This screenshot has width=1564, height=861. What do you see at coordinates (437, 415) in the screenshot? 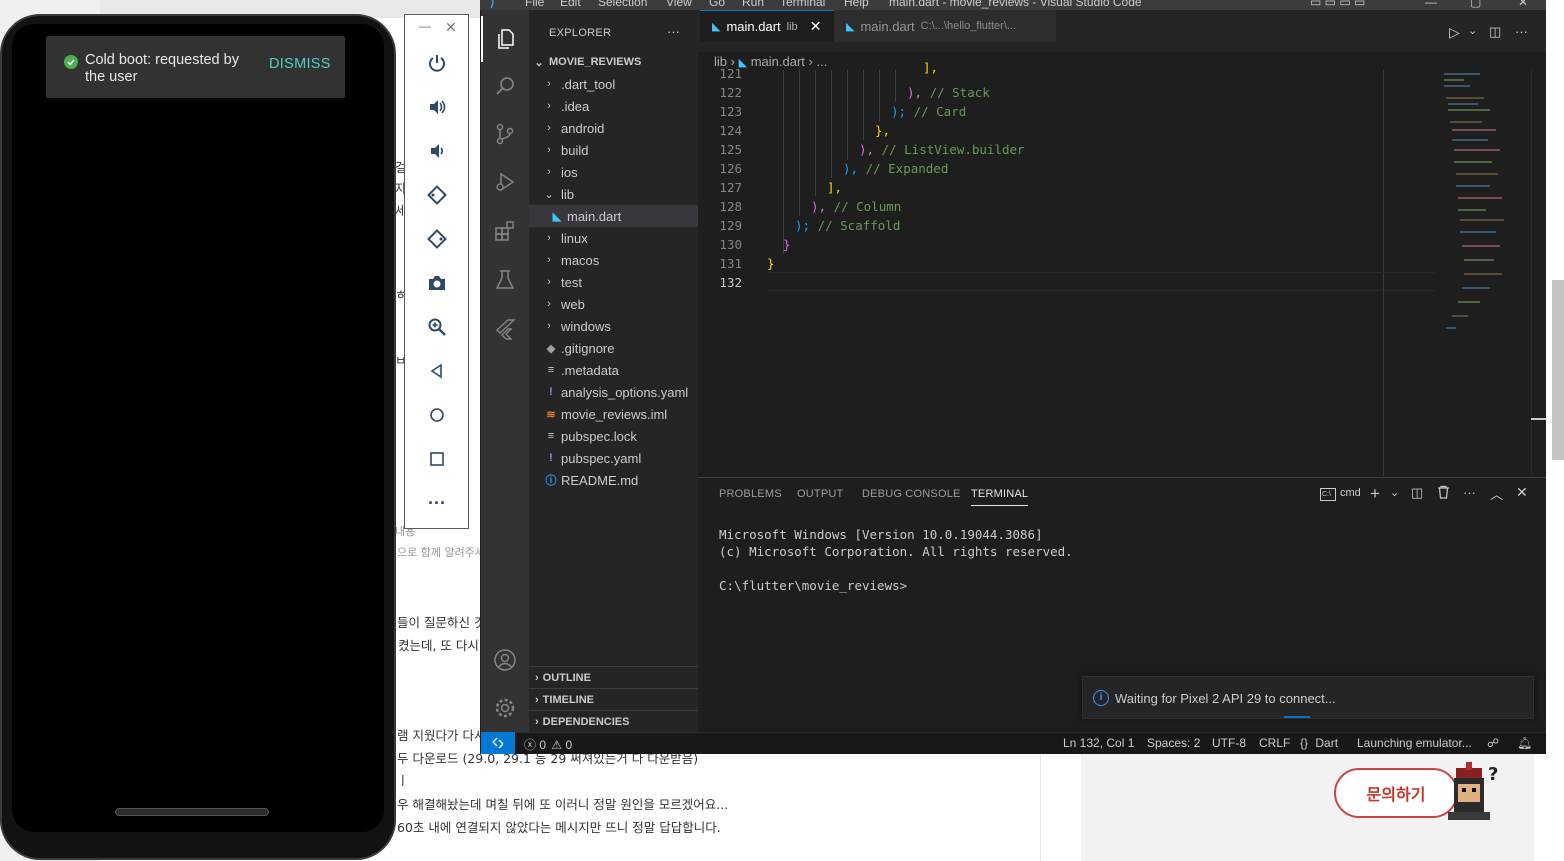
I see `home-icon` at bounding box center [437, 415].